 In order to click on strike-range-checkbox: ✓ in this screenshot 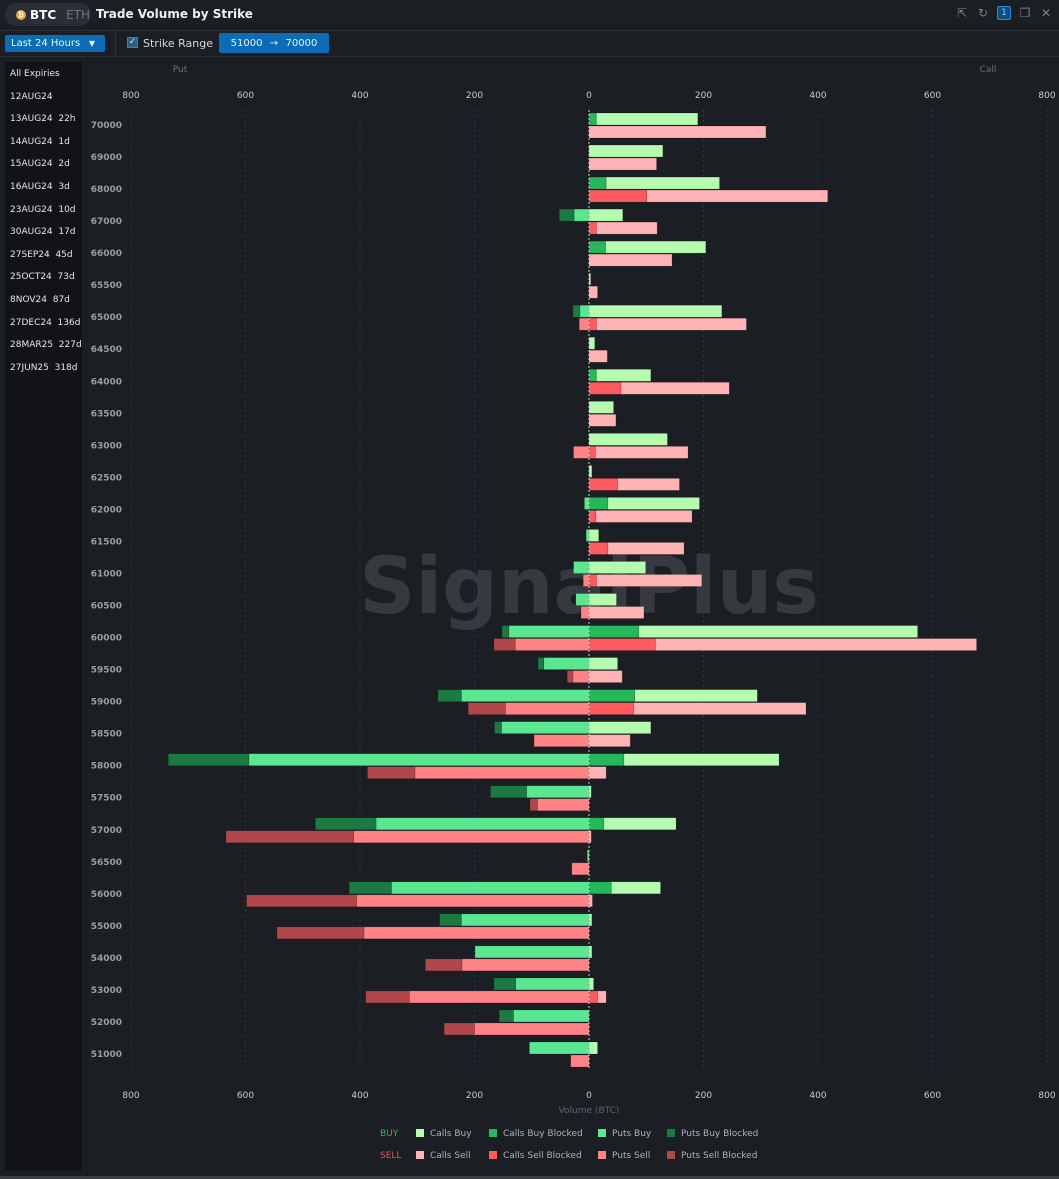, I will do `click(132, 42)`.